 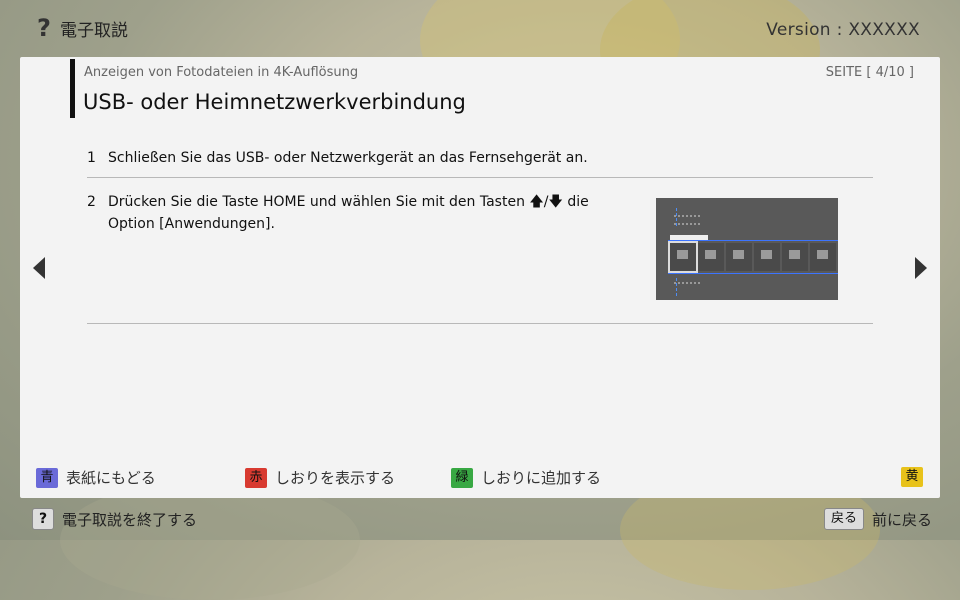 I want to click on legend-yellow: 黄, so click(x=912, y=477).